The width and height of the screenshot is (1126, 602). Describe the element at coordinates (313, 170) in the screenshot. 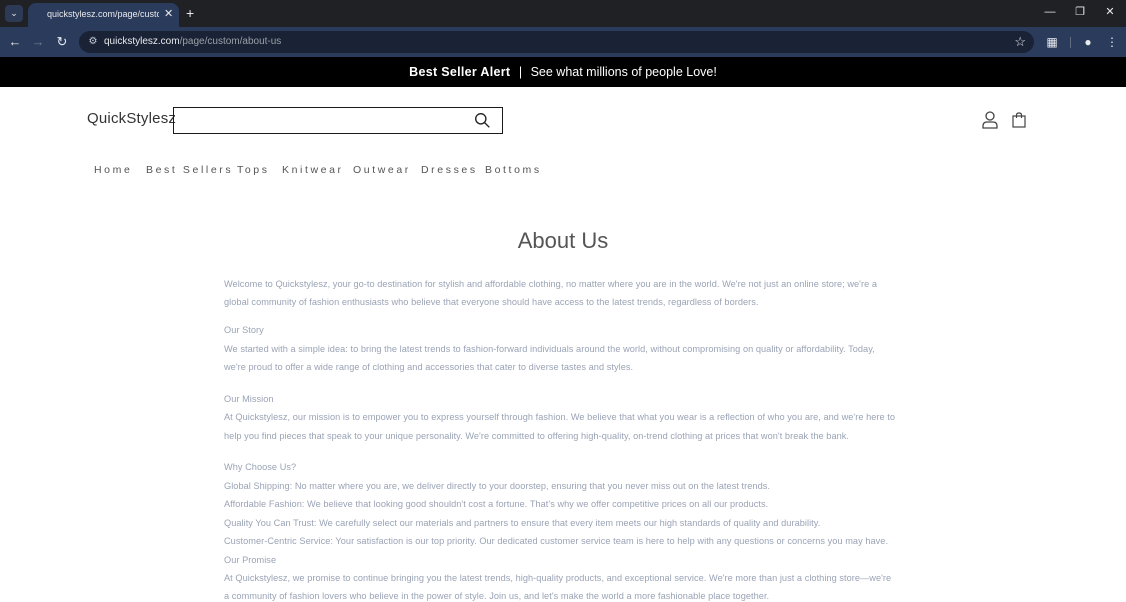

I see `nav-item-knitwear: Knitwear` at that location.